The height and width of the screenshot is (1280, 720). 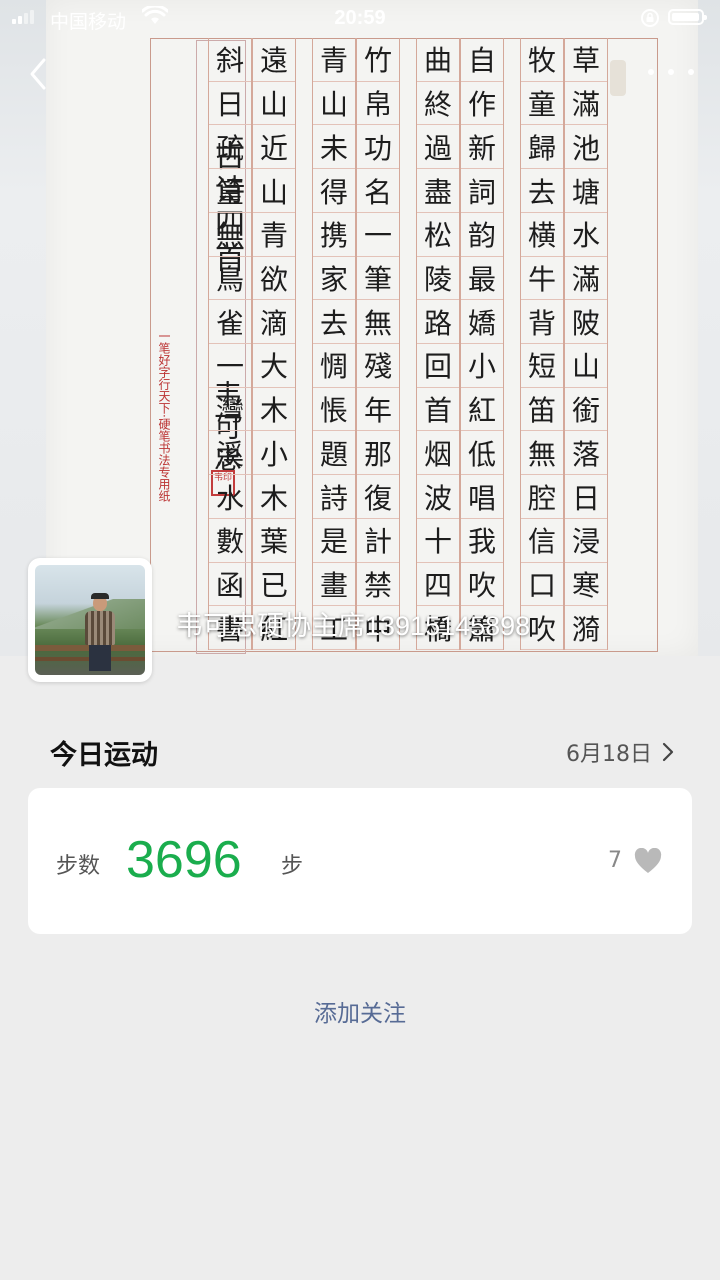 I want to click on poem-character: 韵, so click(x=482, y=235).